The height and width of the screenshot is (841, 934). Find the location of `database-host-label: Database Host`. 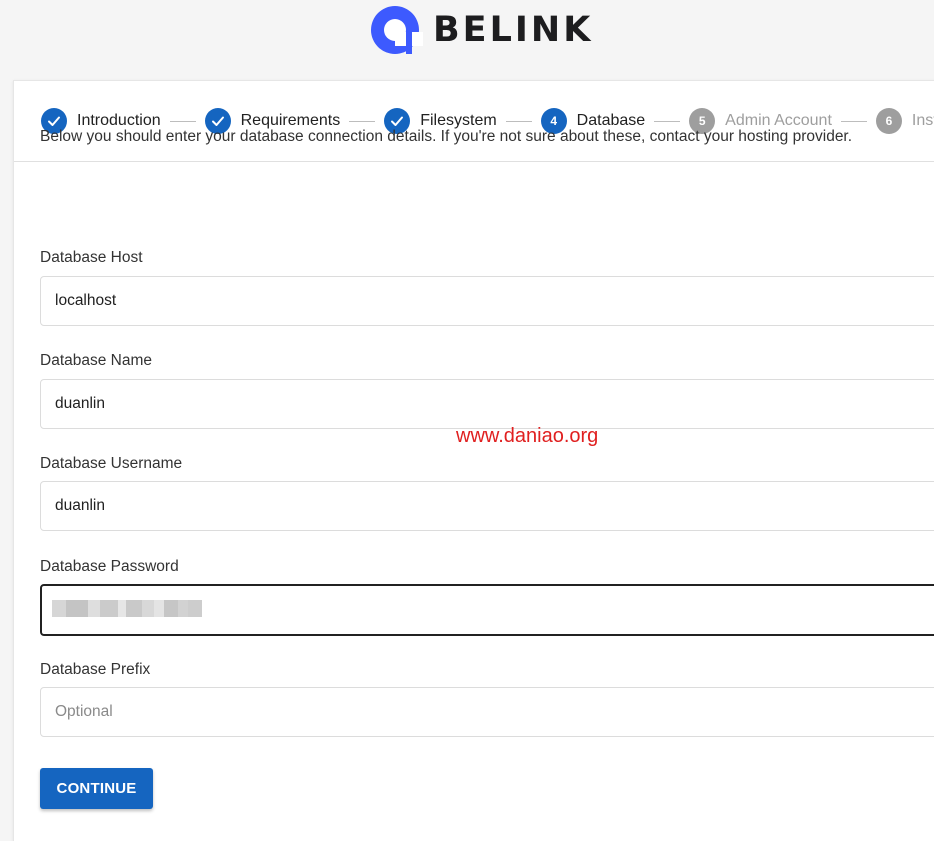

database-host-label: Database Host is located at coordinates (91, 257).